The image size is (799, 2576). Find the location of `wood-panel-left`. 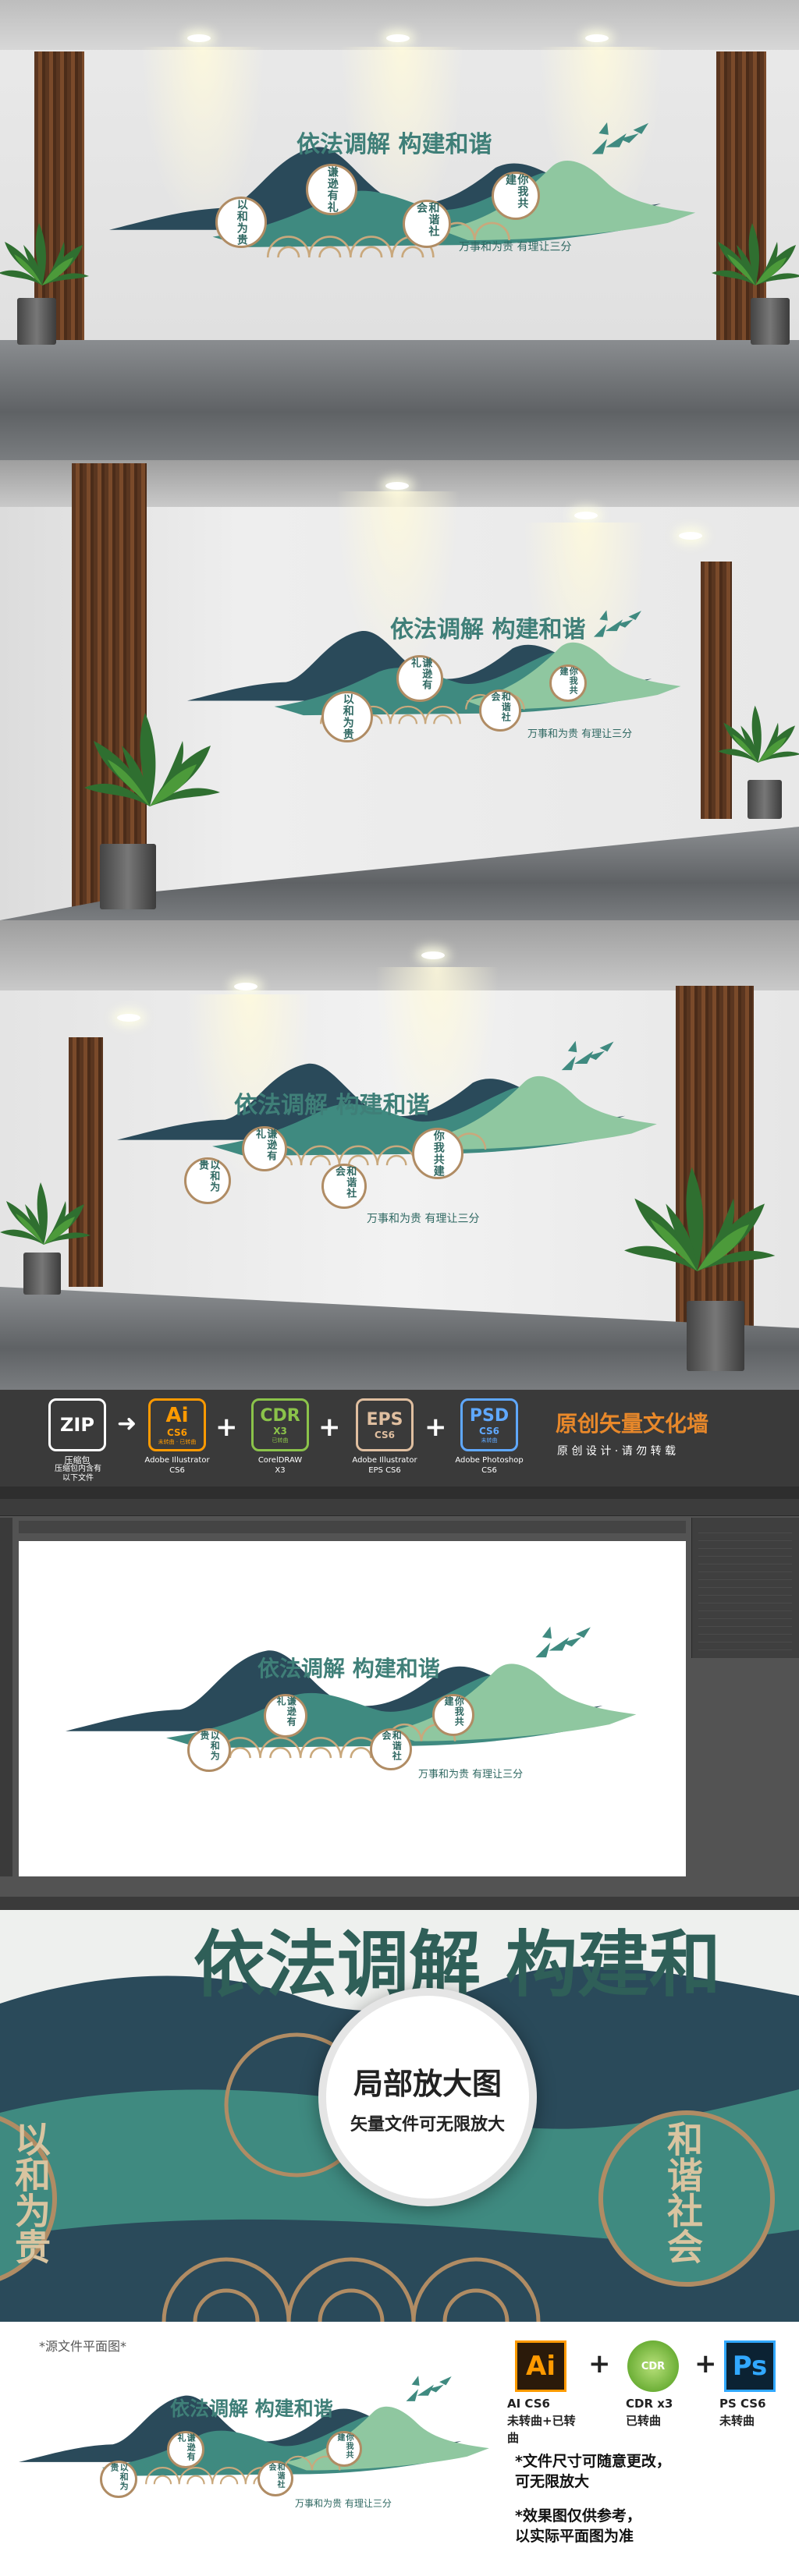

wood-panel-left is located at coordinates (110, 685).